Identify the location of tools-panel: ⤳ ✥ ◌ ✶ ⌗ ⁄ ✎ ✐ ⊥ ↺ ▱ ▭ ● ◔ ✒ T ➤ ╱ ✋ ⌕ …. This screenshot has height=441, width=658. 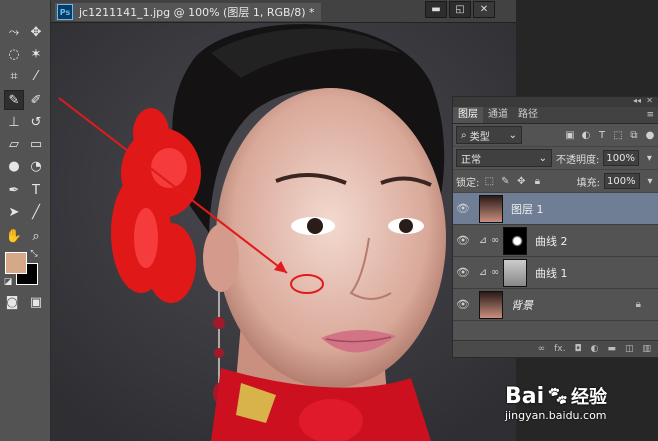
(25, 220).